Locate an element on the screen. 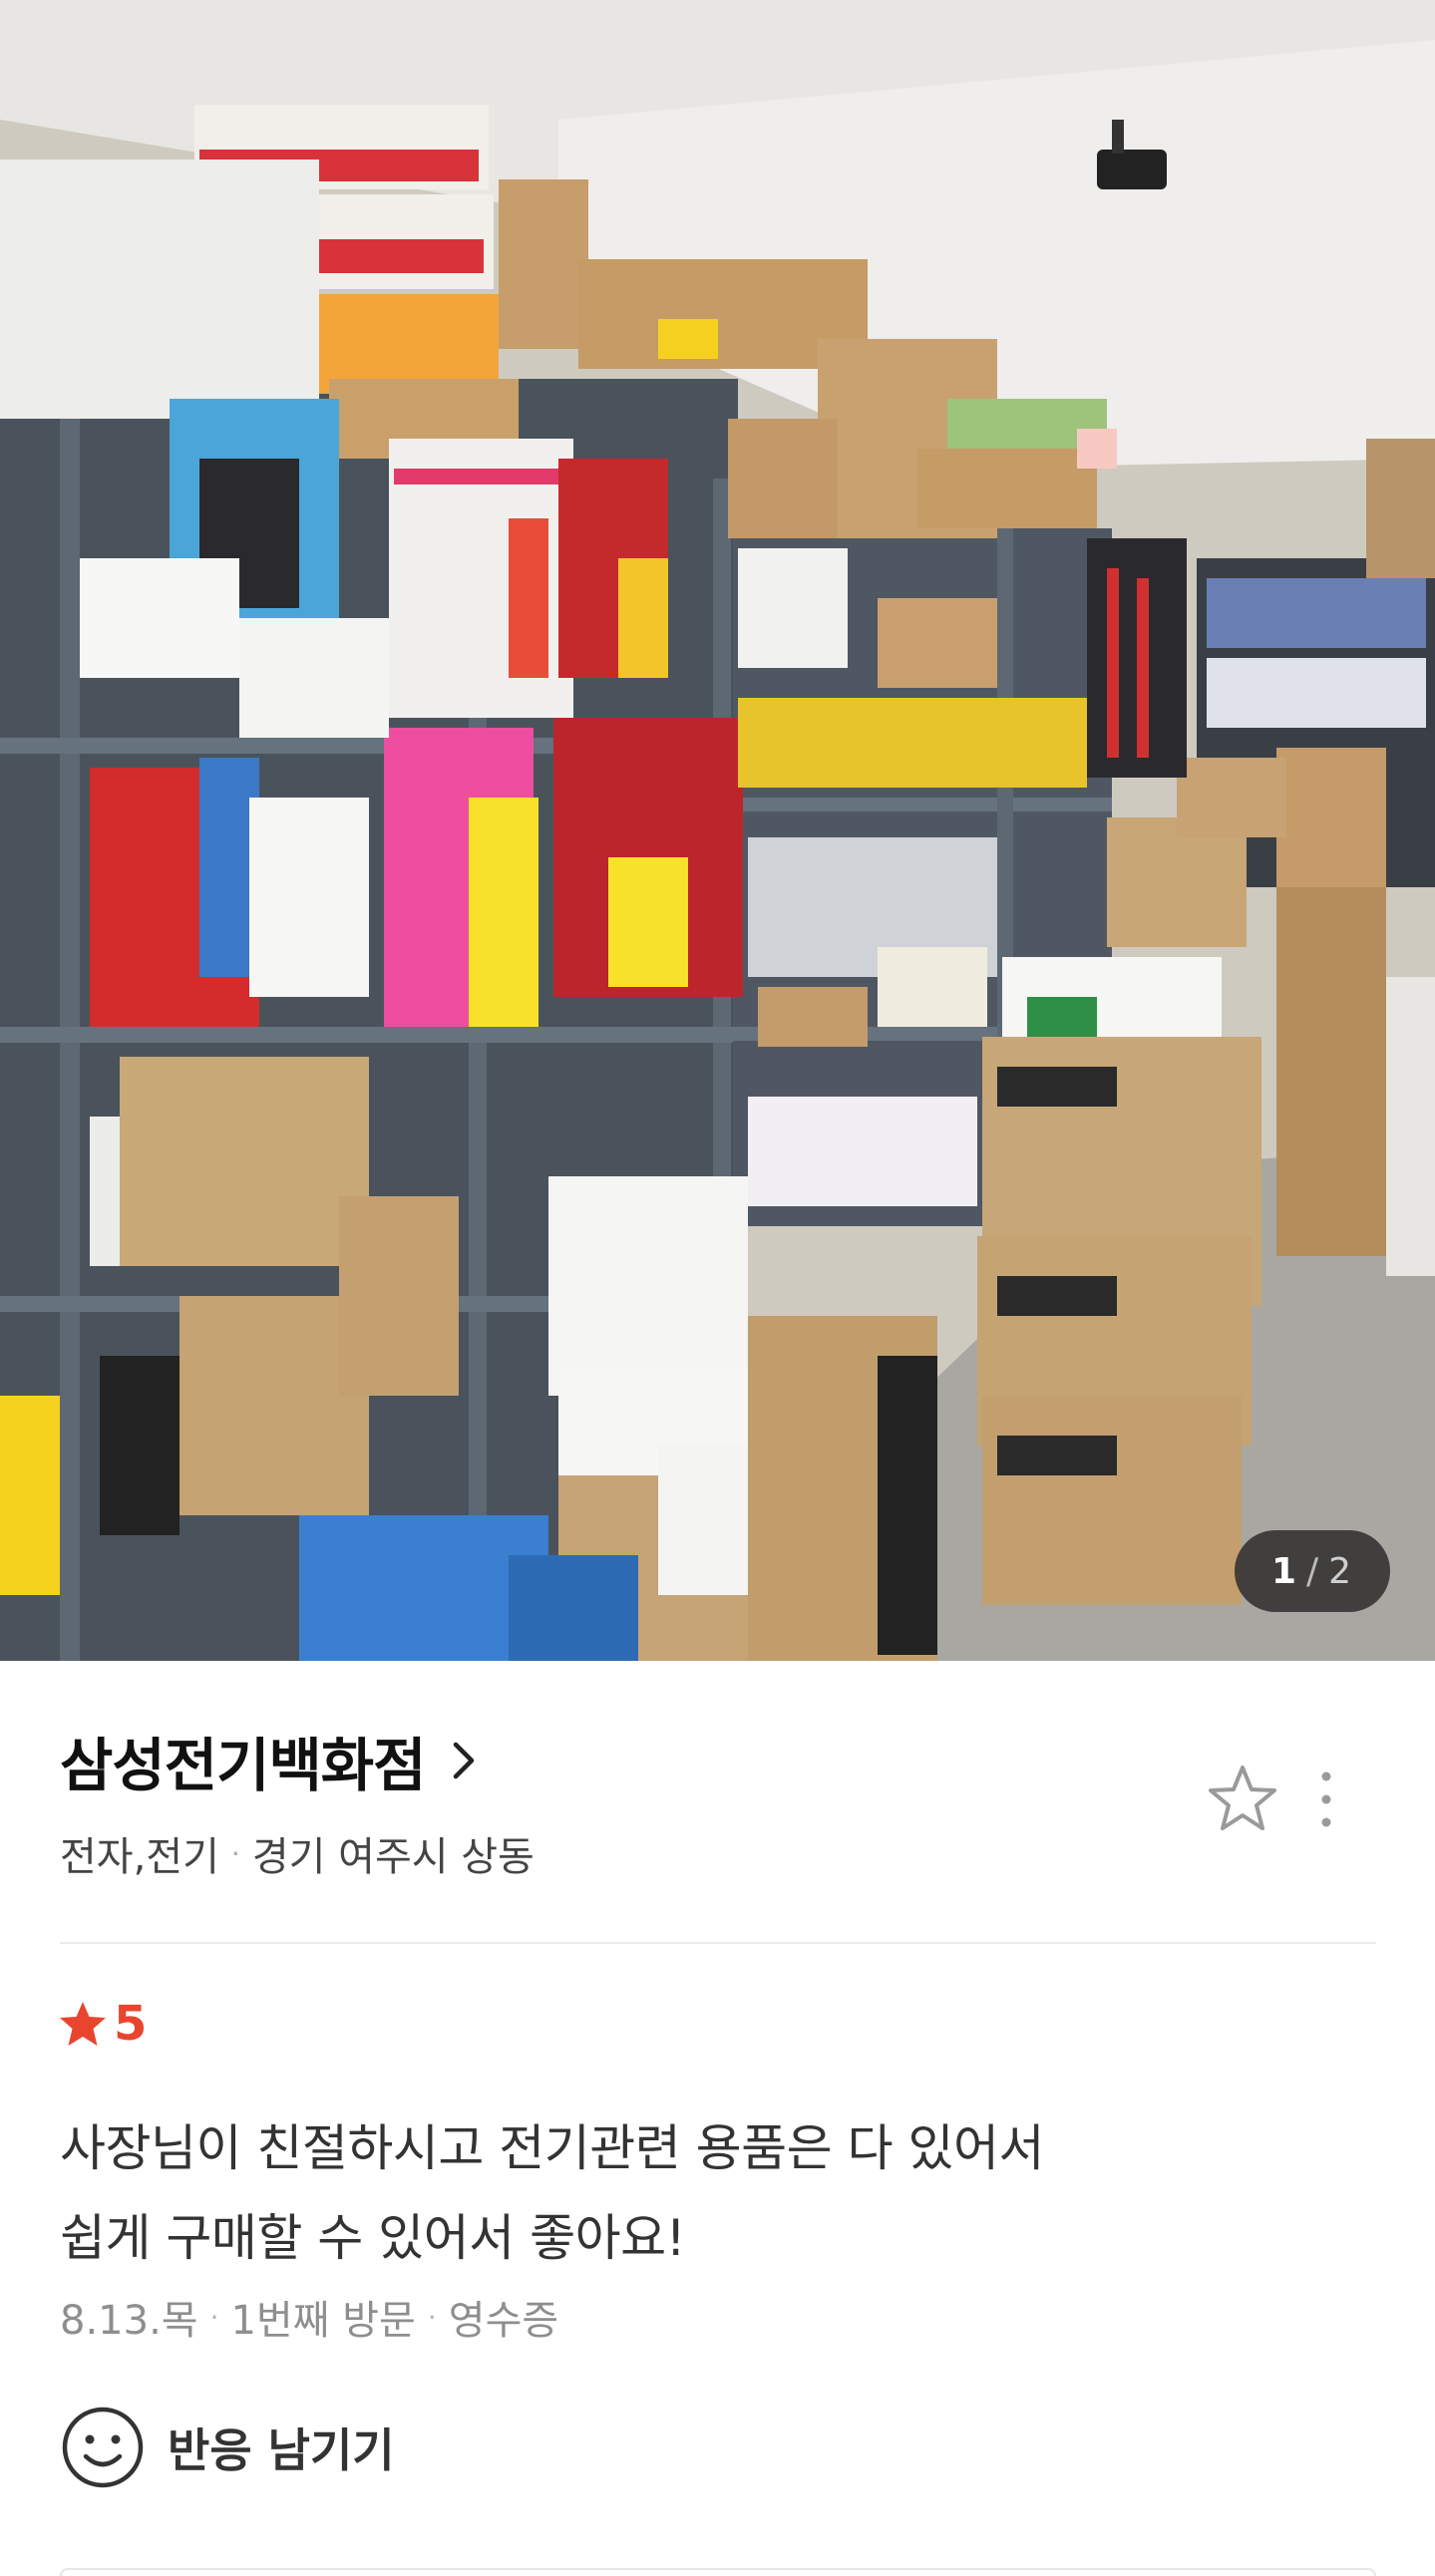  leave-reaction-label: 반응 남기기 is located at coordinates (281, 2447).